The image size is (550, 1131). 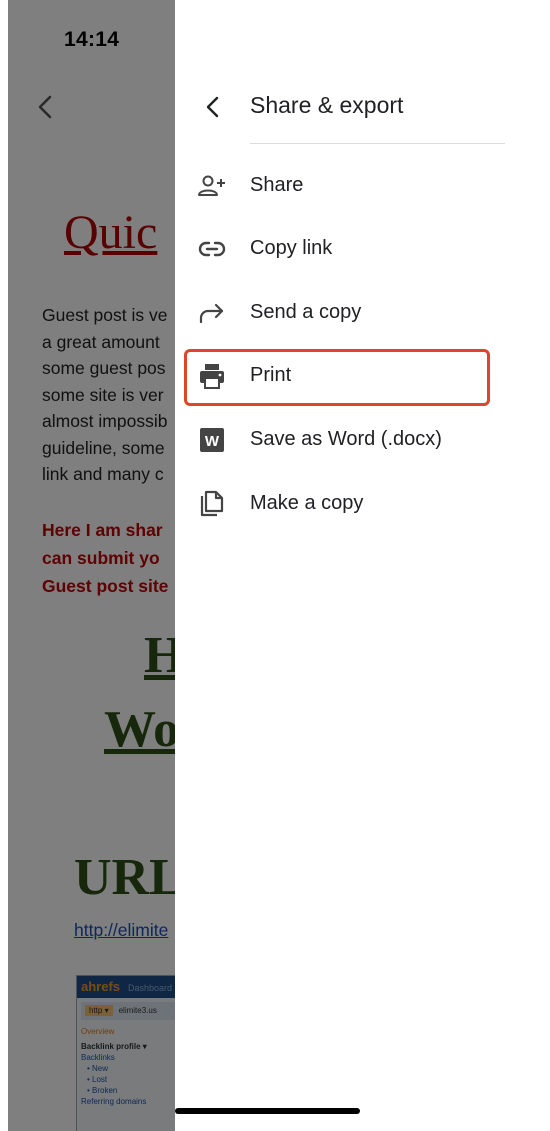 What do you see at coordinates (377, 143) in the screenshot?
I see `divider` at bounding box center [377, 143].